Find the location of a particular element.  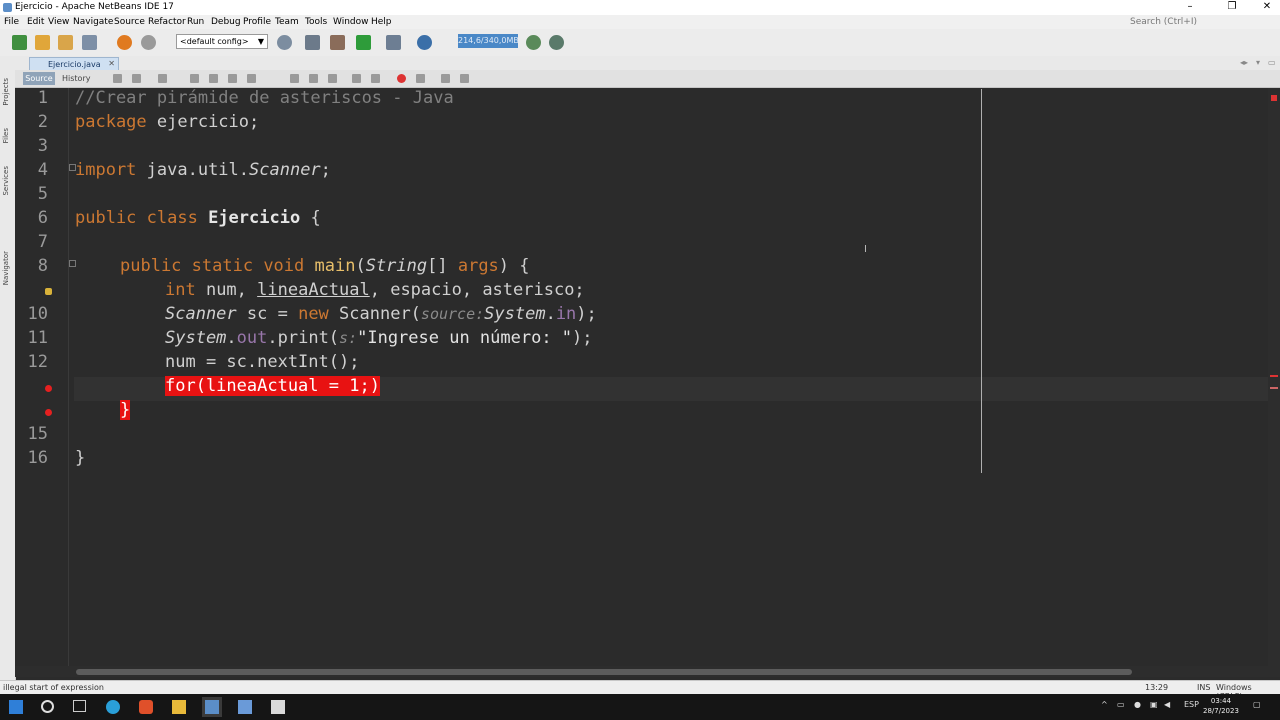

redo-icon is located at coordinates (148, 42).